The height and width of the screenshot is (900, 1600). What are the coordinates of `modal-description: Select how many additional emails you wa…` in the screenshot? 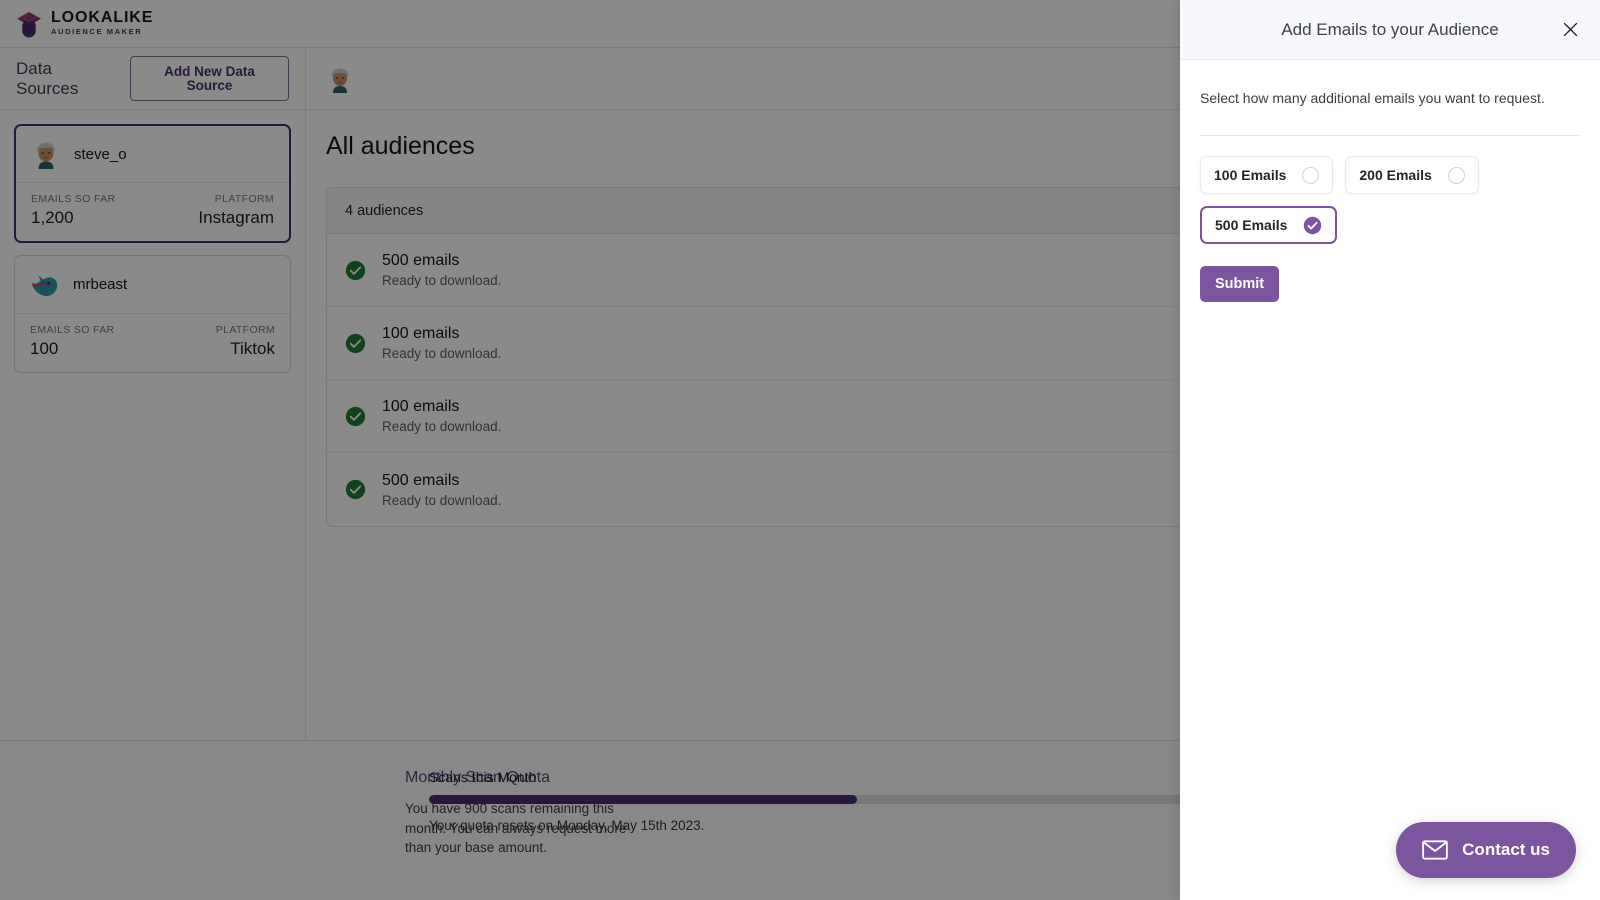 It's located at (1372, 98).